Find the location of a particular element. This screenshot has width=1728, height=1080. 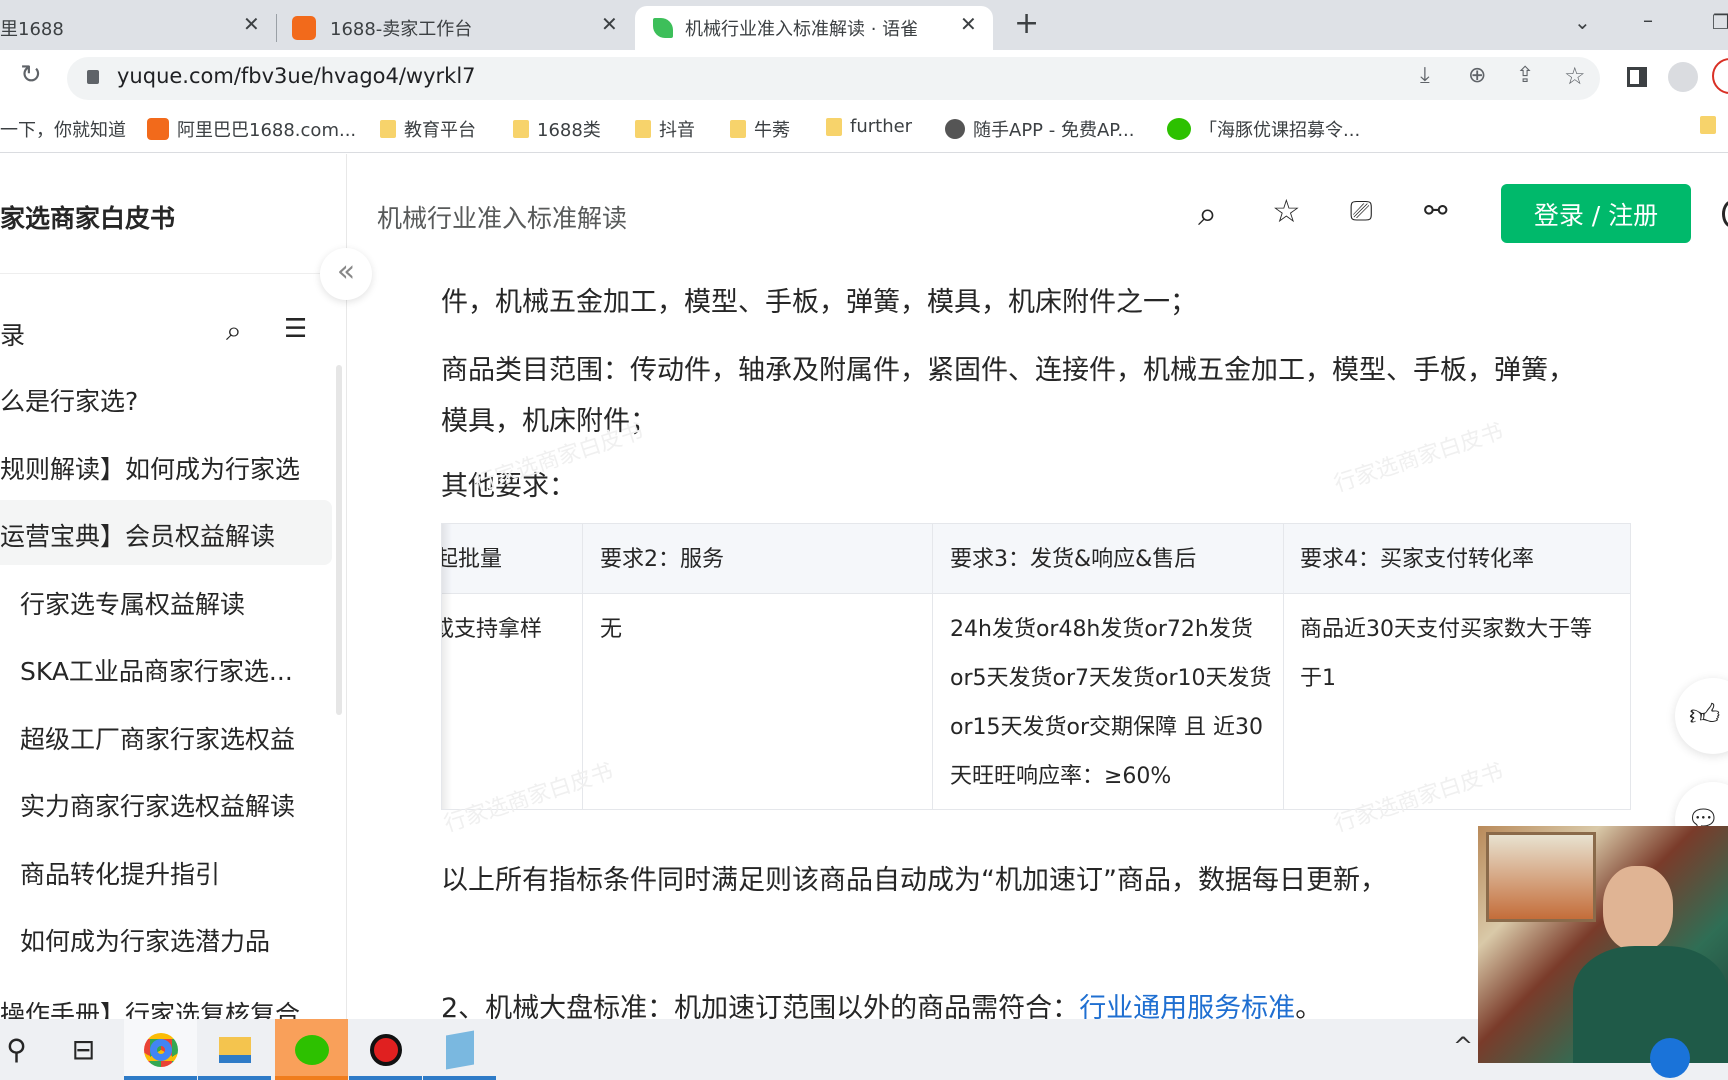

table-cell: 天旺旺响应率：≥60% is located at coordinates (1061, 776).